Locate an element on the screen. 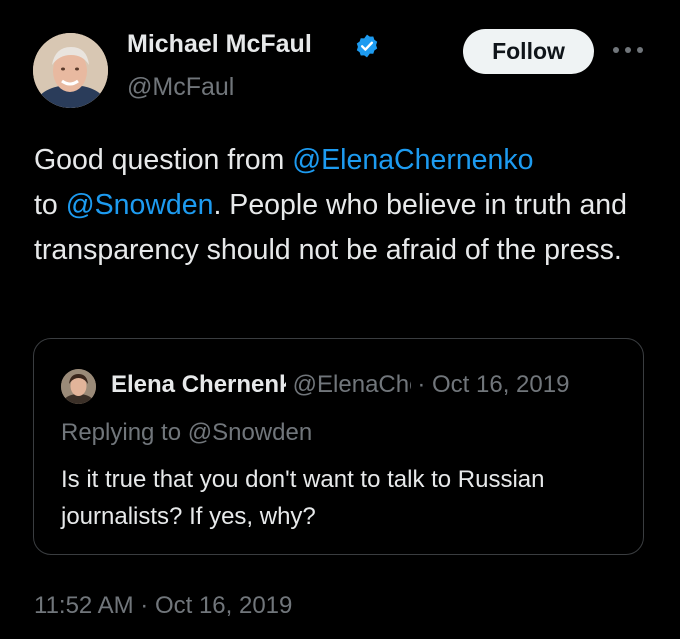 Image resolution: width=680 pixels, height=639 pixels. quoted-author-handle: @ElenaChernenko is located at coordinates (352, 385).